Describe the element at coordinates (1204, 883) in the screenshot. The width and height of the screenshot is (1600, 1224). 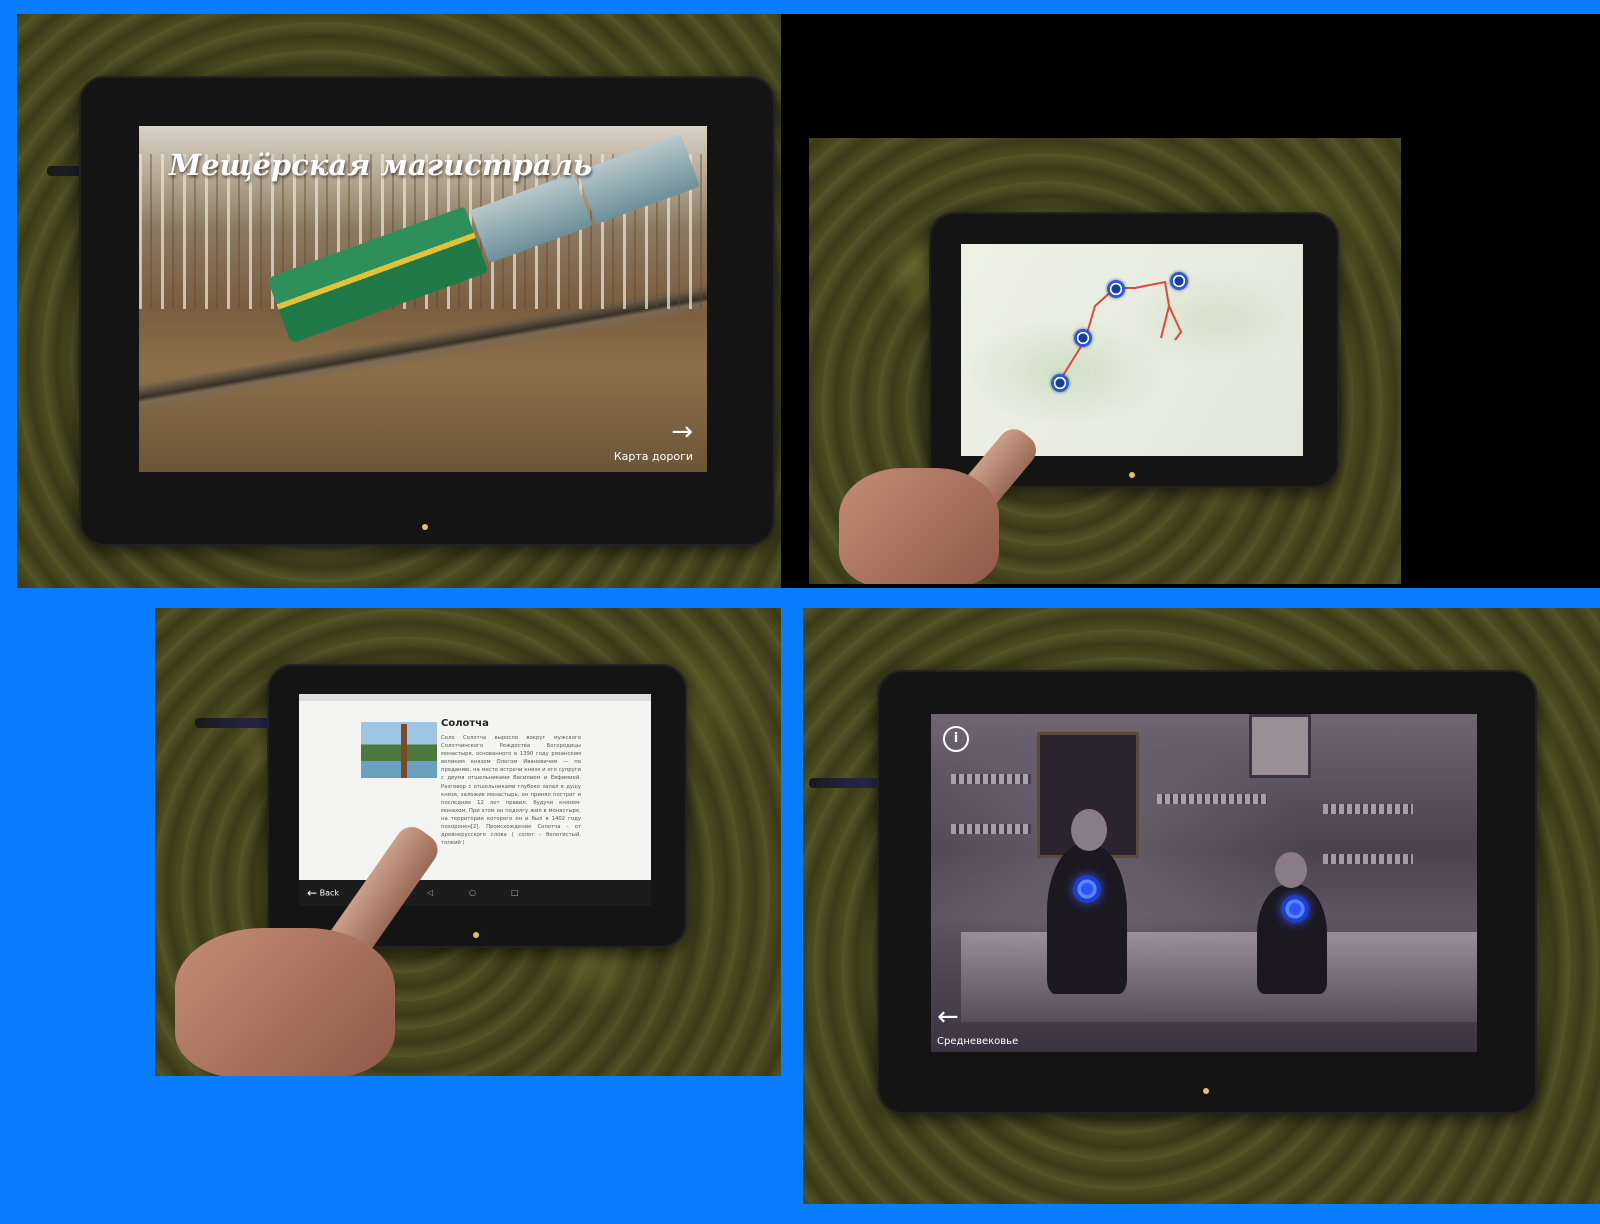
I see `archive-photo-screen: i ← Средневековье` at that location.